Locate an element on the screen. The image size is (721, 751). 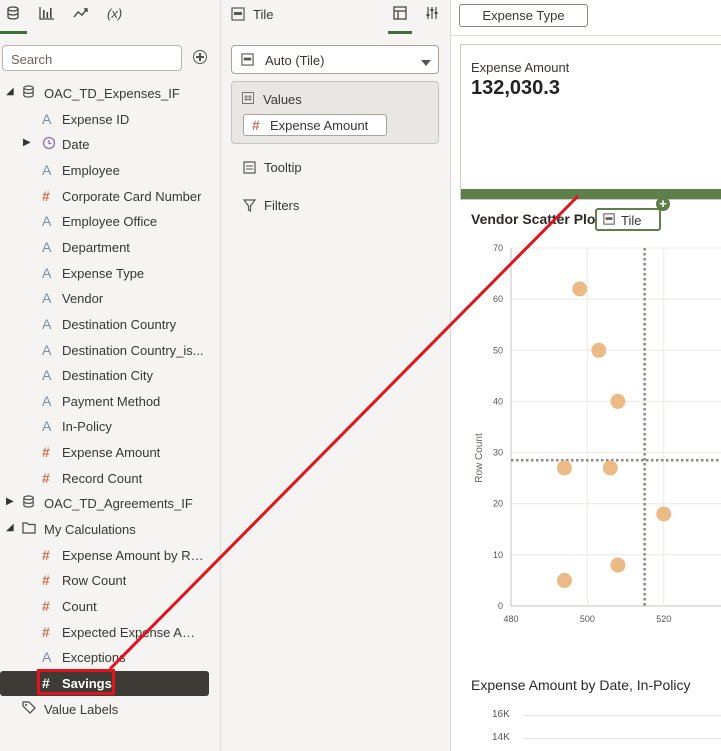
add-plus-icon: + is located at coordinates (663, 204).